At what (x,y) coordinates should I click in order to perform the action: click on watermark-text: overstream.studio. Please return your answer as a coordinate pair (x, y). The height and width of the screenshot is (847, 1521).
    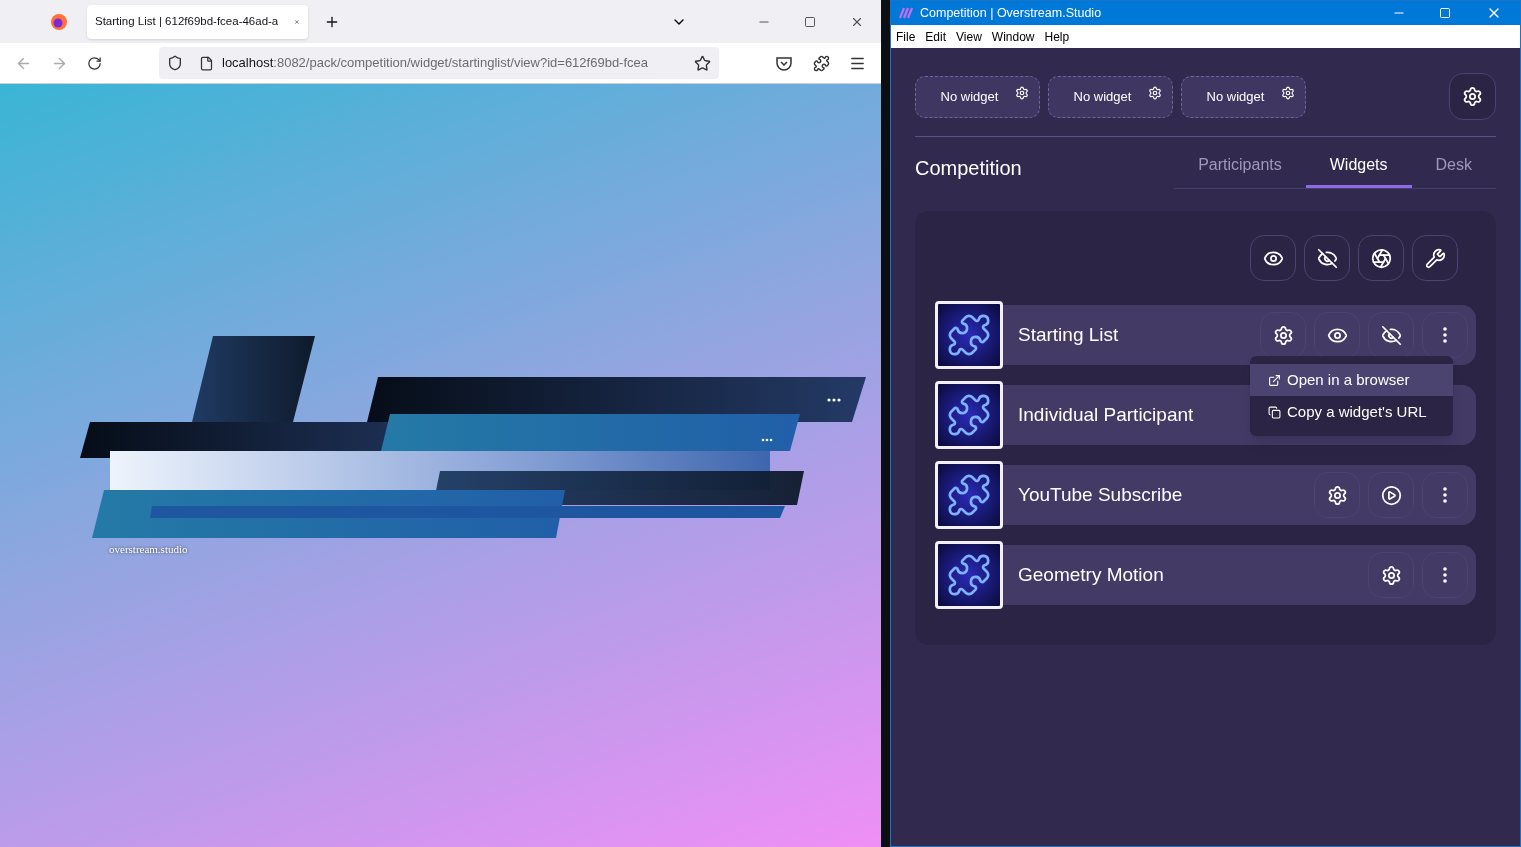
    Looking at the image, I should click on (148, 549).